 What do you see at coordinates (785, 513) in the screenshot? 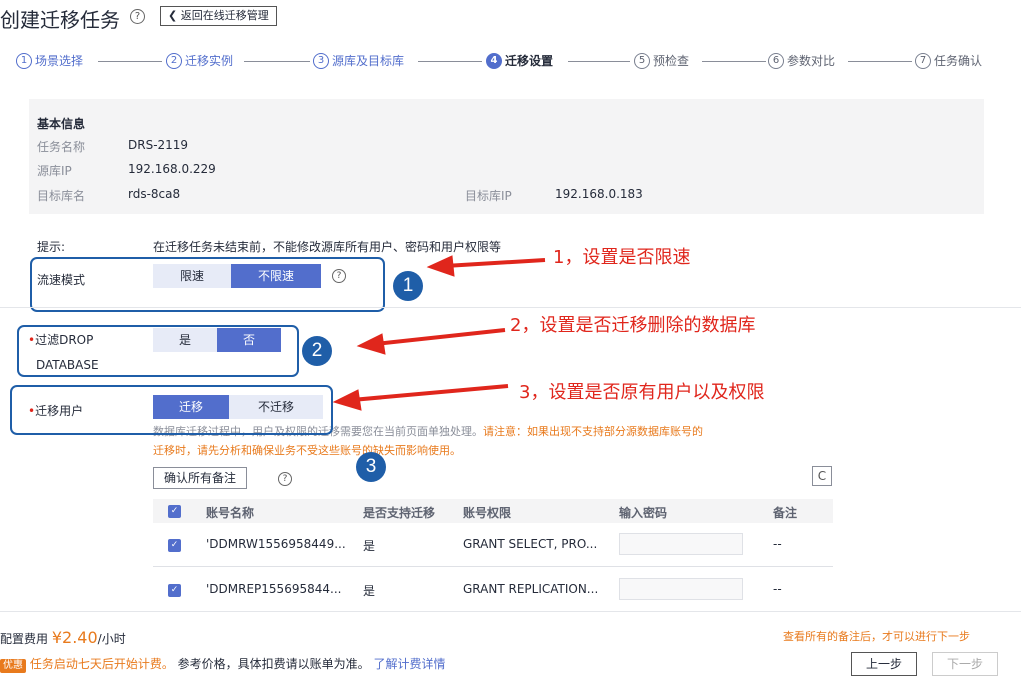
I see `column-header-remark: 备注` at bounding box center [785, 513].